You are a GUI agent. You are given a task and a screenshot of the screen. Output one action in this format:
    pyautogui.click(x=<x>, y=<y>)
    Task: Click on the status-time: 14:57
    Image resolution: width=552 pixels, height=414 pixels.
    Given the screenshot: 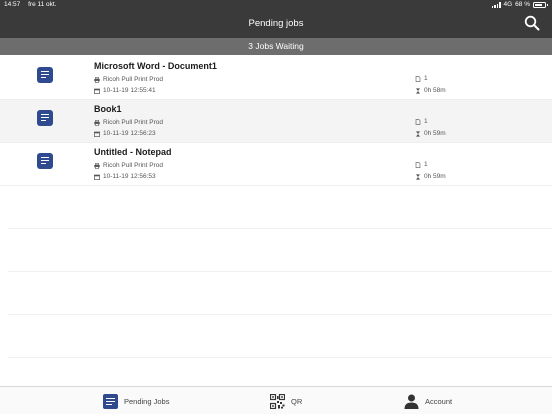 What is the action you would take?
    pyautogui.click(x=12, y=4)
    